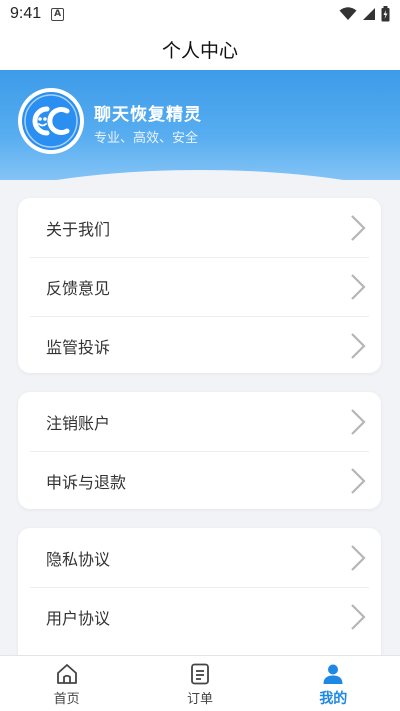 Image resolution: width=400 pixels, height=711 pixels. What do you see at coordinates (199, 616) in the screenshot?
I see `menu-item-user-agreement: 用户协议` at bounding box center [199, 616].